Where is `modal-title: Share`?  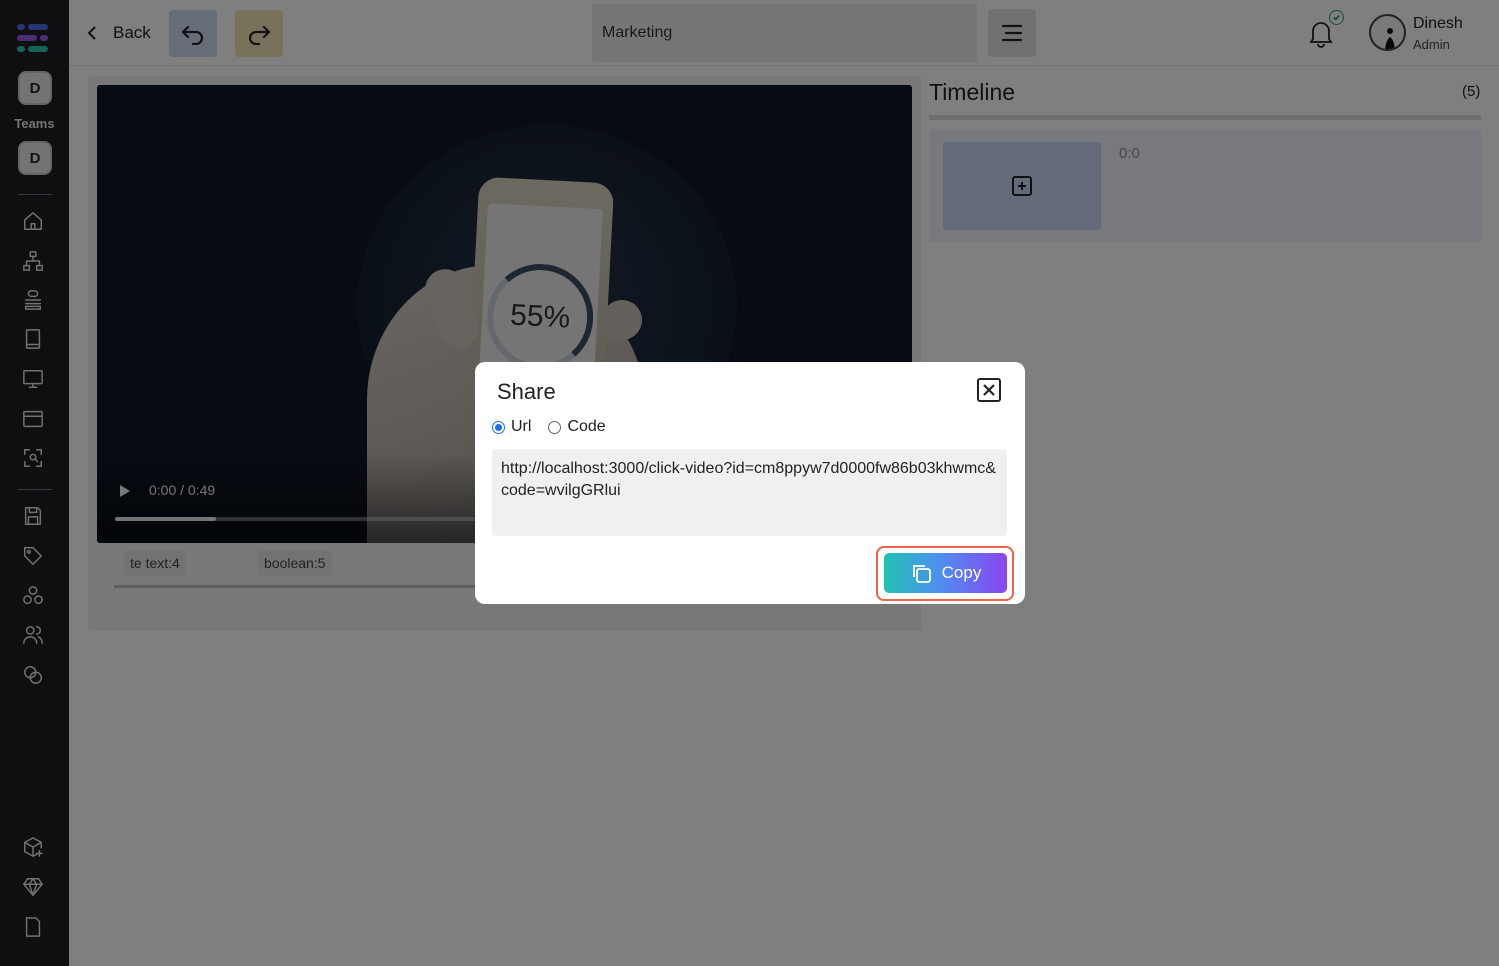
modal-title: Share is located at coordinates (526, 391).